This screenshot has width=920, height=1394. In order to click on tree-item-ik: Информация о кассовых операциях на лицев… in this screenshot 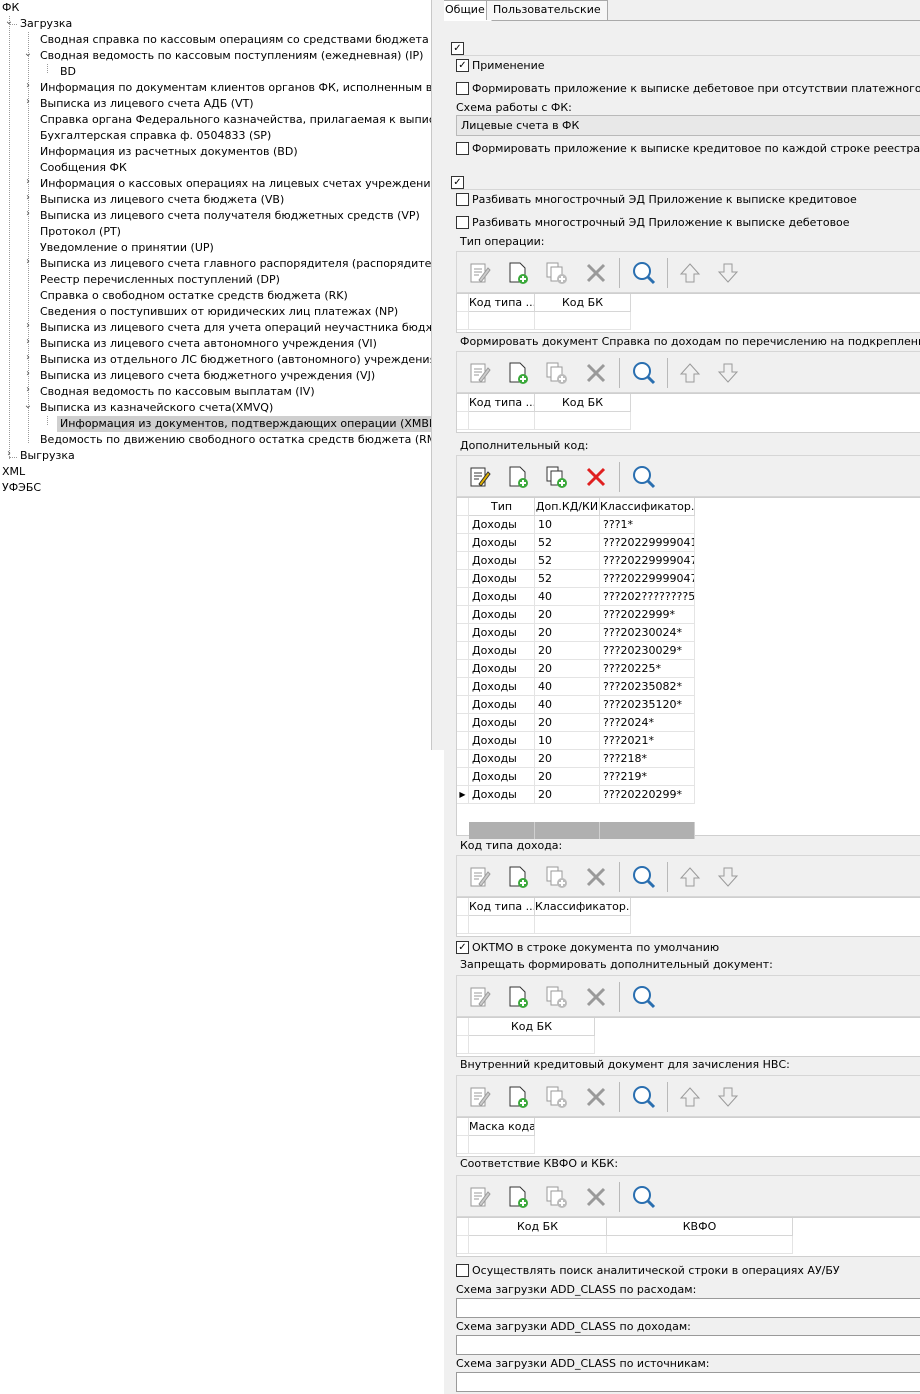, I will do `click(235, 184)`.